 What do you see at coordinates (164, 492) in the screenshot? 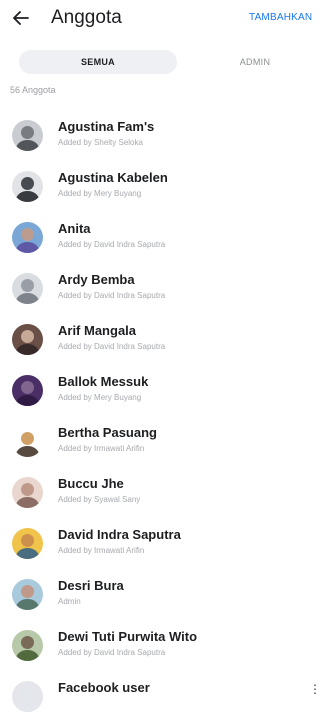
I see `member-row: Buccu Jhe Added by Syawal Sany` at bounding box center [164, 492].